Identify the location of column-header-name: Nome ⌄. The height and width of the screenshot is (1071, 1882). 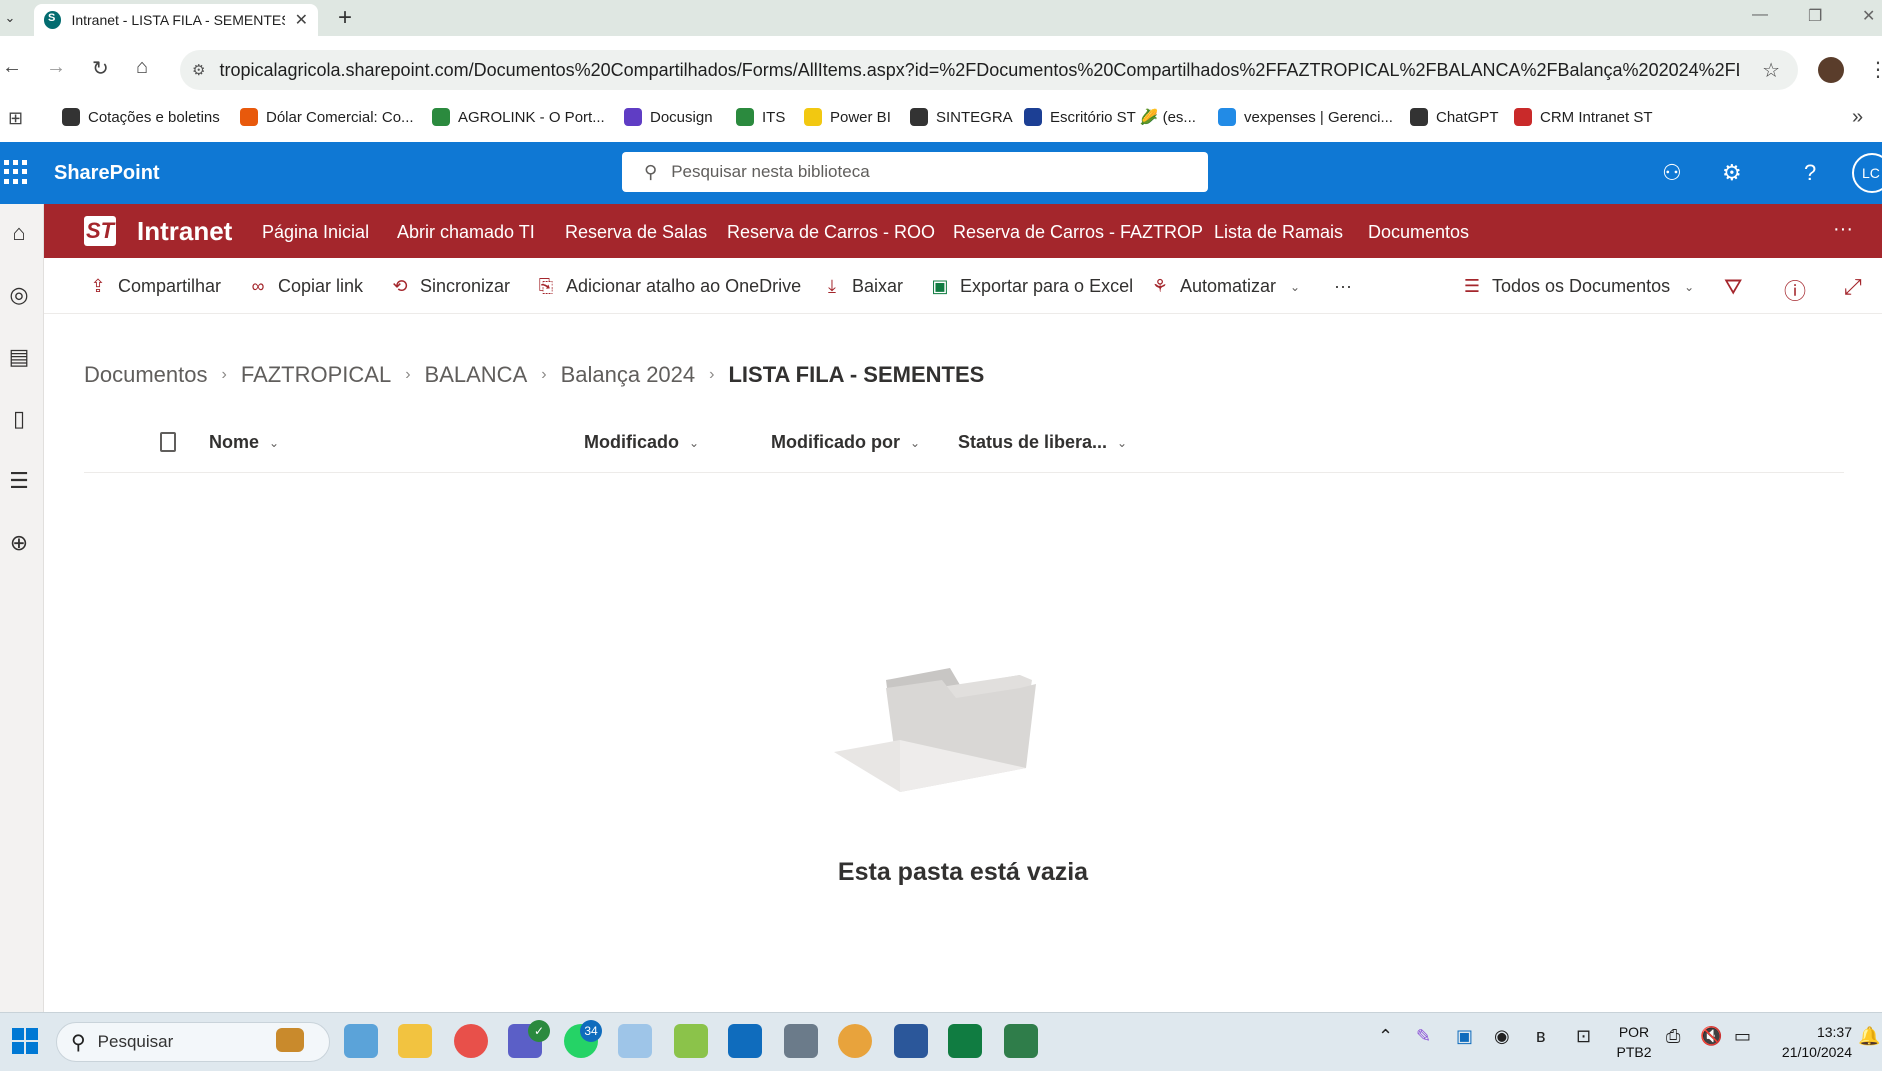
(244, 442).